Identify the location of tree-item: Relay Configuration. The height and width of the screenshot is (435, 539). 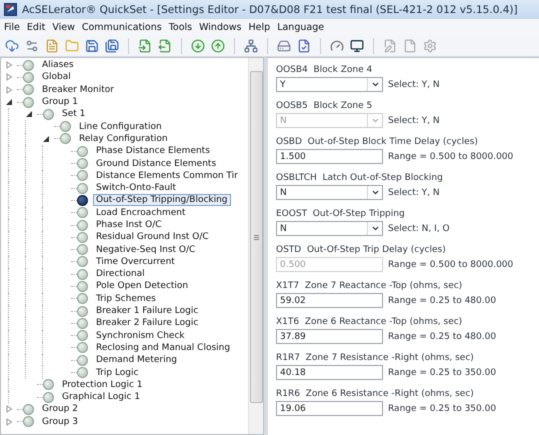
(123, 138).